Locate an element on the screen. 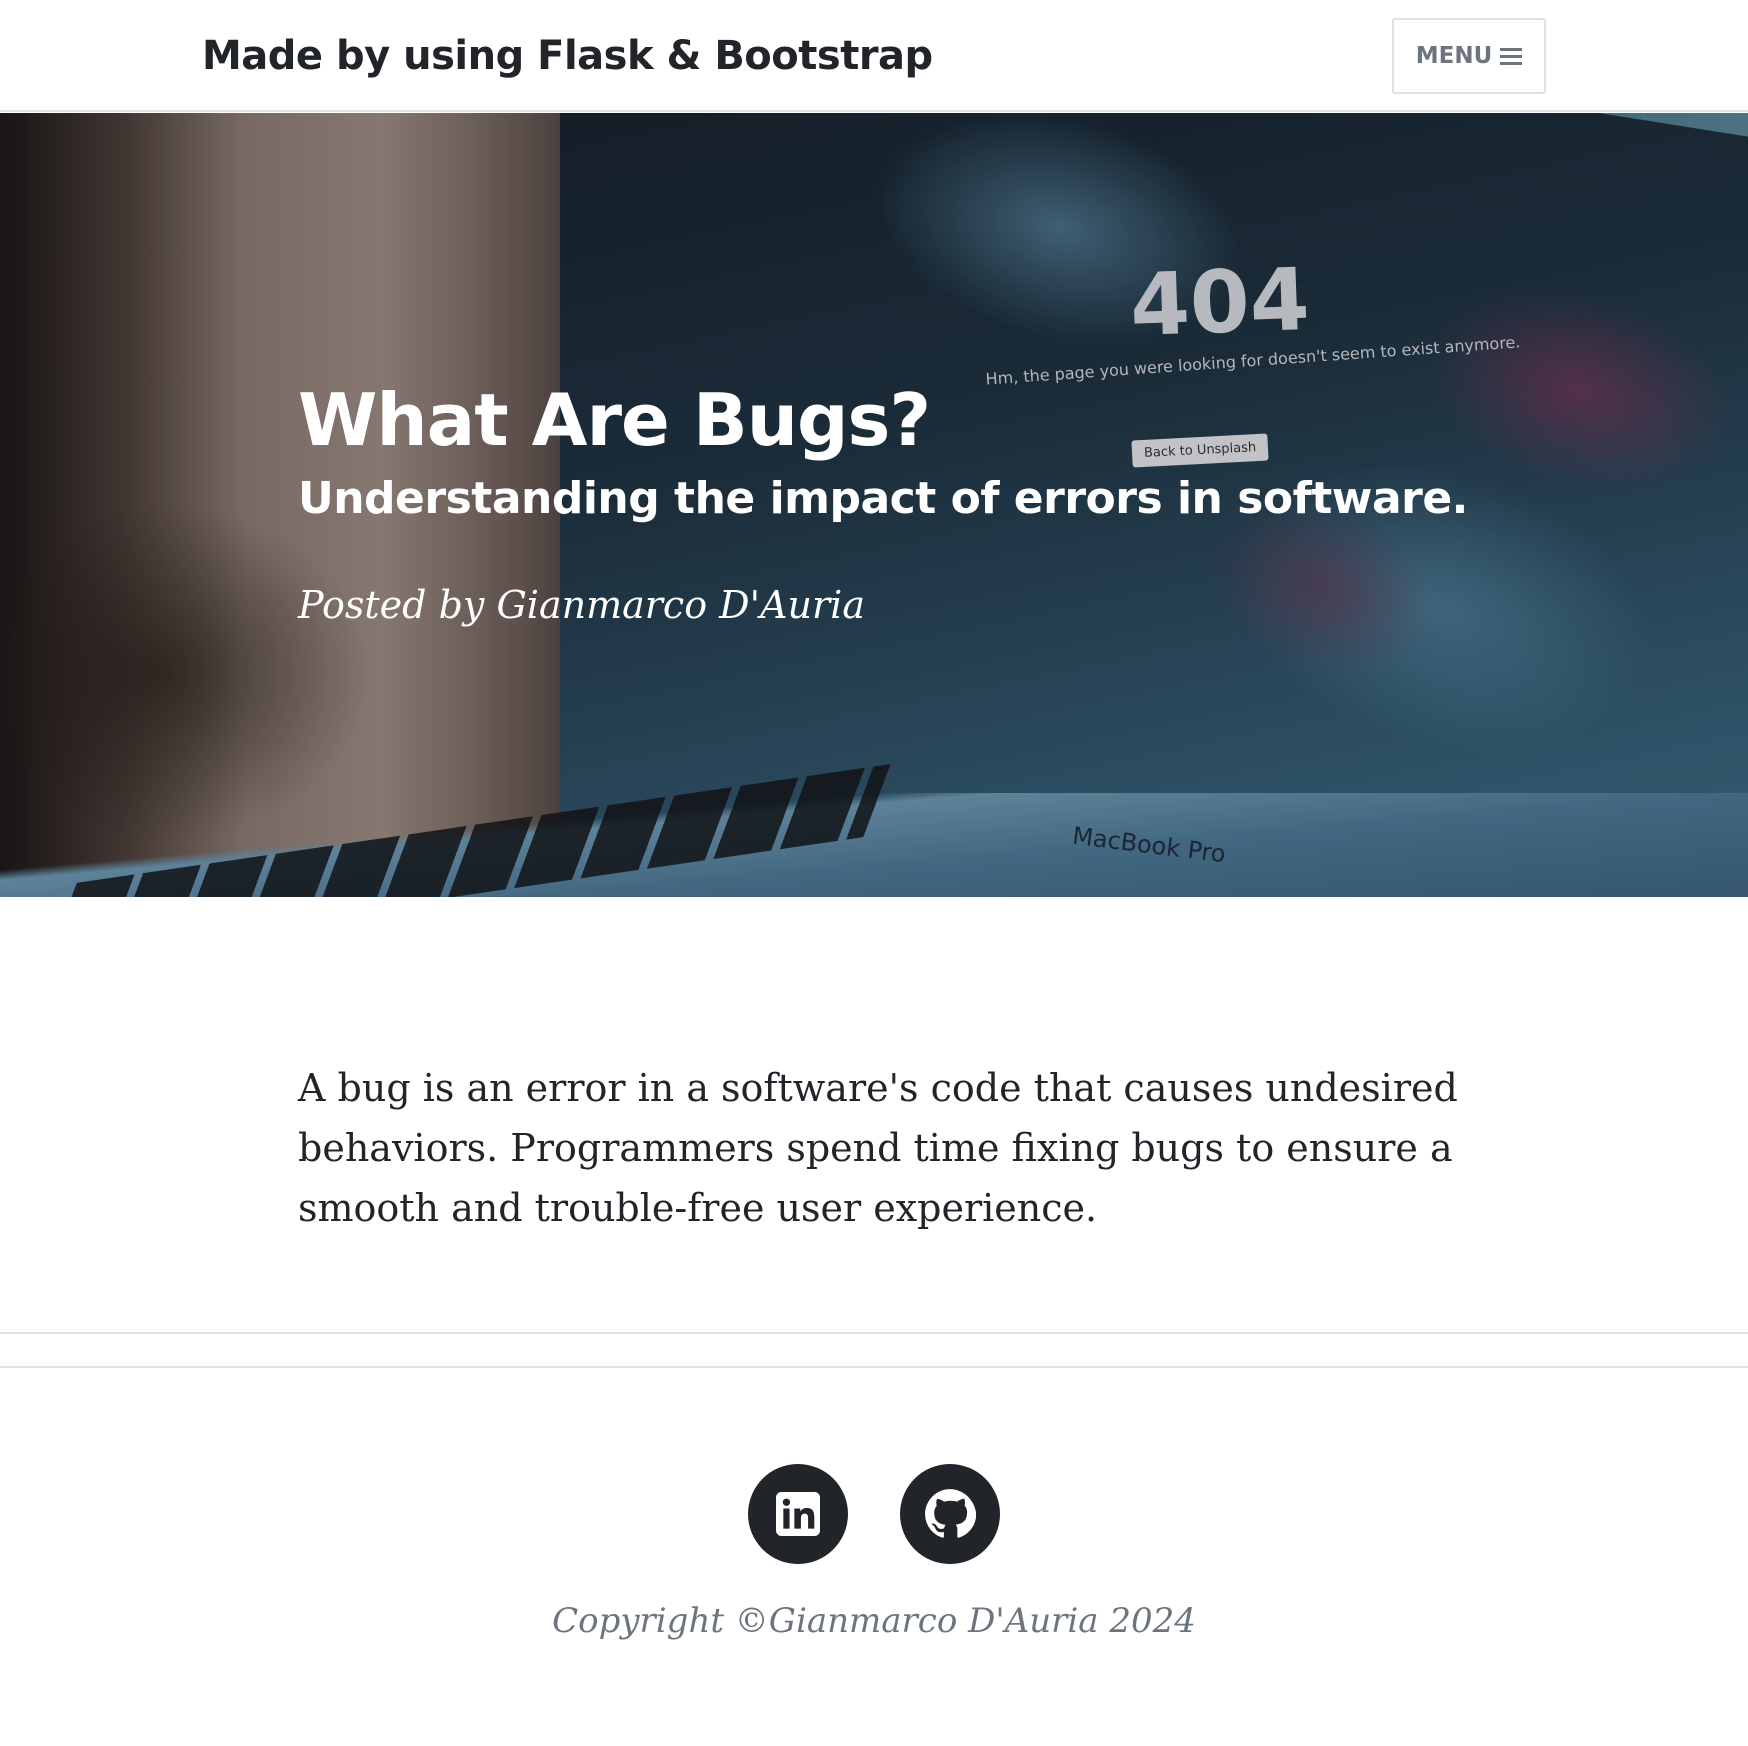 The height and width of the screenshot is (1746, 1748). menu-button: MENU is located at coordinates (1469, 56).